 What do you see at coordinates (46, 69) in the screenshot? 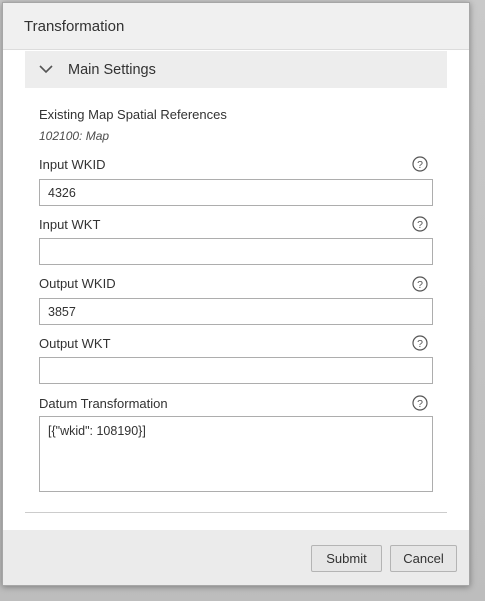
I see `chevron-down-icon` at bounding box center [46, 69].